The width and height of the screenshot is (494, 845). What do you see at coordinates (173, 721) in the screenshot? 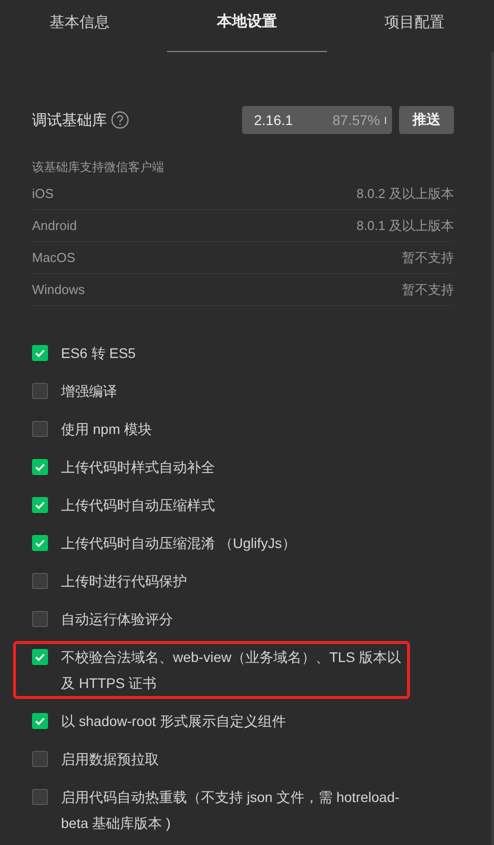
I see `option-label: 以 shadow-root 形式展示自定义组件` at bounding box center [173, 721].